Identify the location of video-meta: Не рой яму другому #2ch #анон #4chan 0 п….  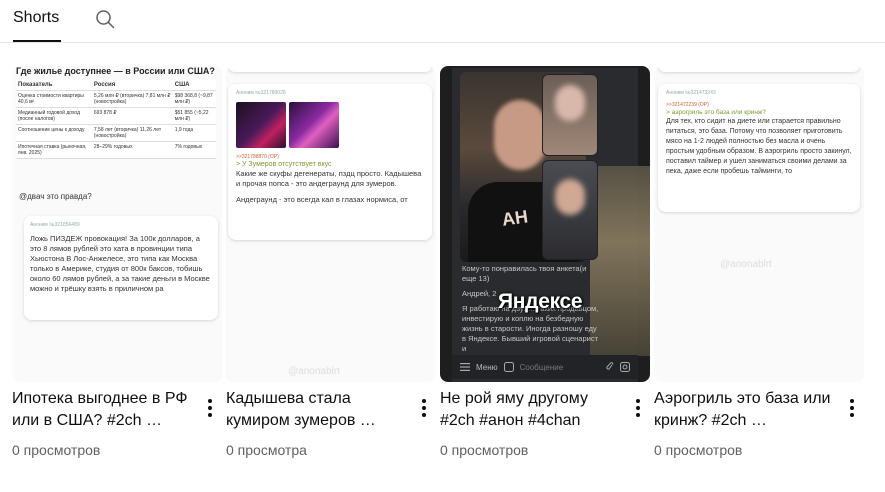
(545, 424).